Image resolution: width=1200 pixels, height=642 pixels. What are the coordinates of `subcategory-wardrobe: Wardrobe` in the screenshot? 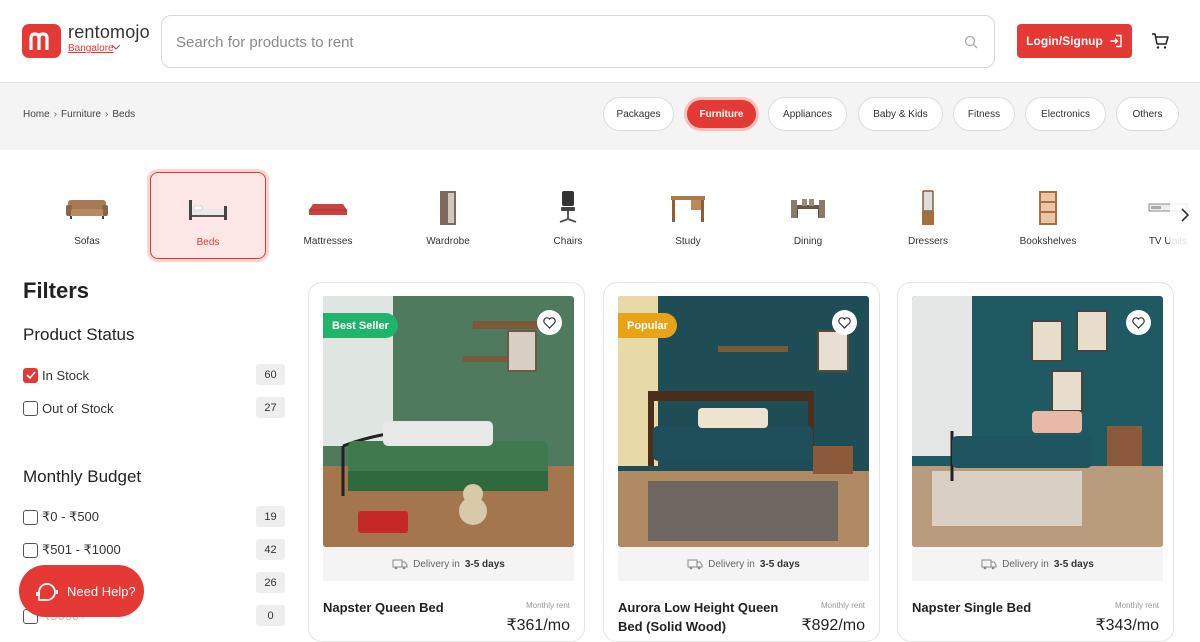 It's located at (448, 215).